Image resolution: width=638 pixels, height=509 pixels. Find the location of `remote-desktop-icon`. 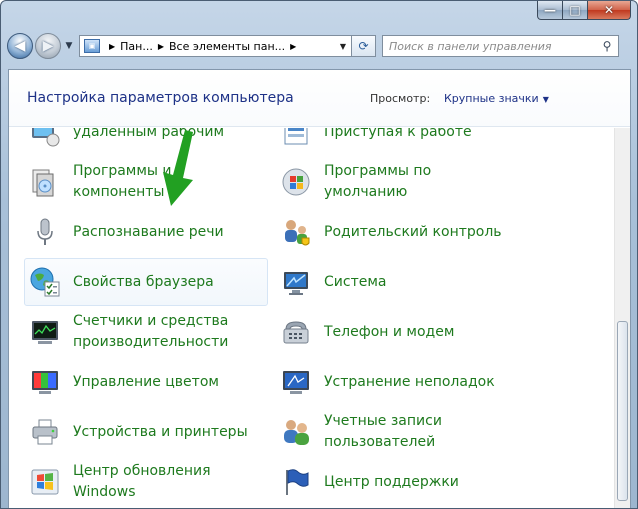

remote-desktop-icon is located at coordinates (46, 137).